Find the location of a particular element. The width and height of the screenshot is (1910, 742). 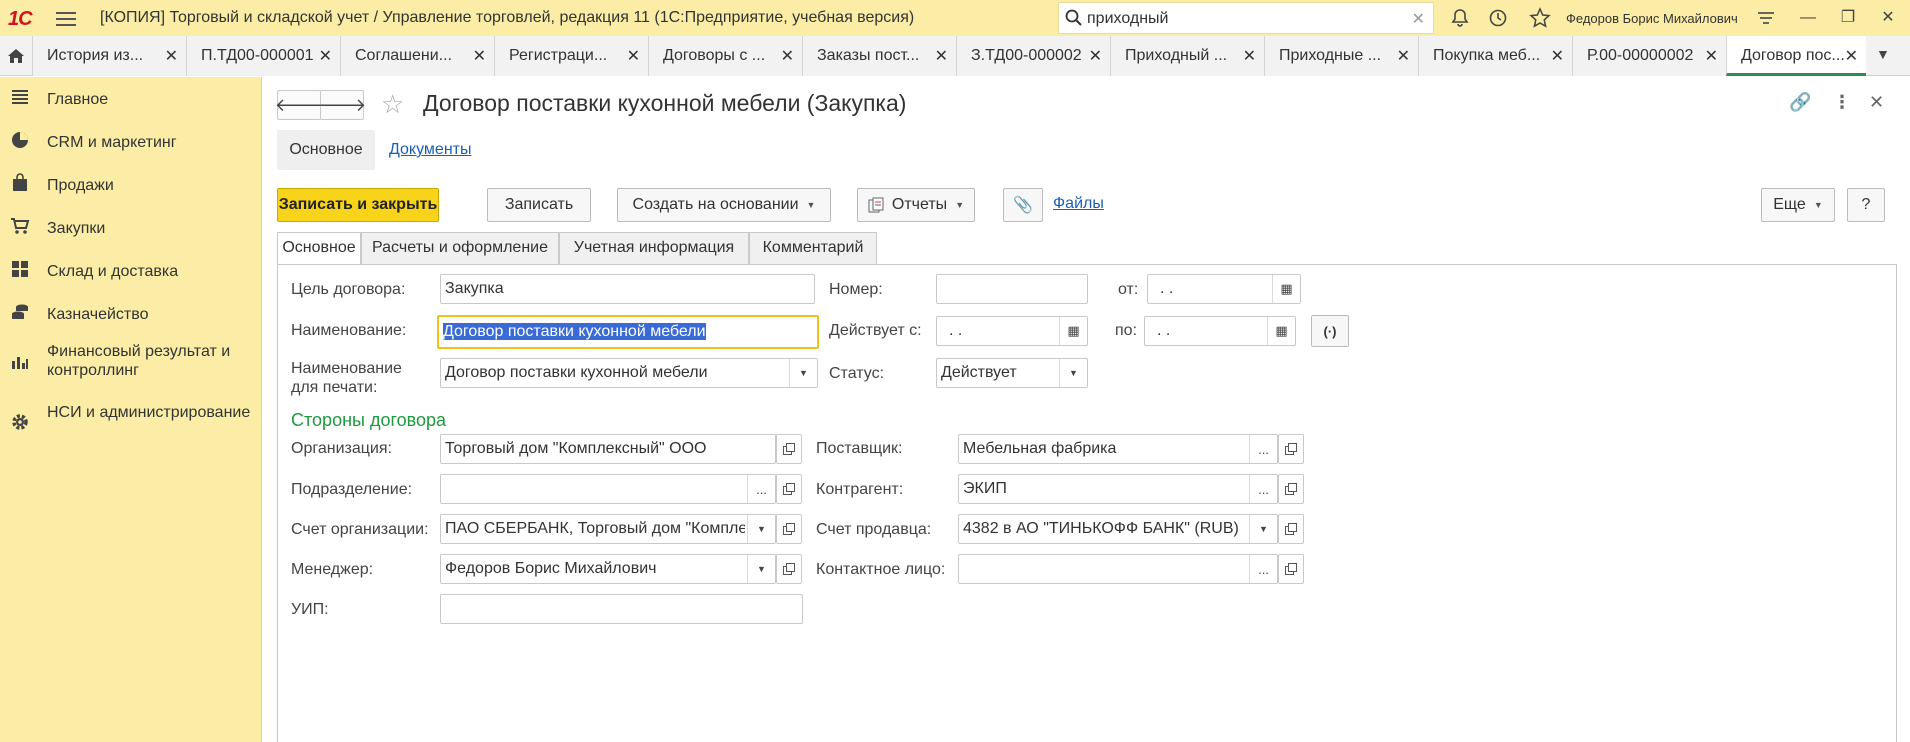

open-supplier-button is located at coordinates (1291, 449).